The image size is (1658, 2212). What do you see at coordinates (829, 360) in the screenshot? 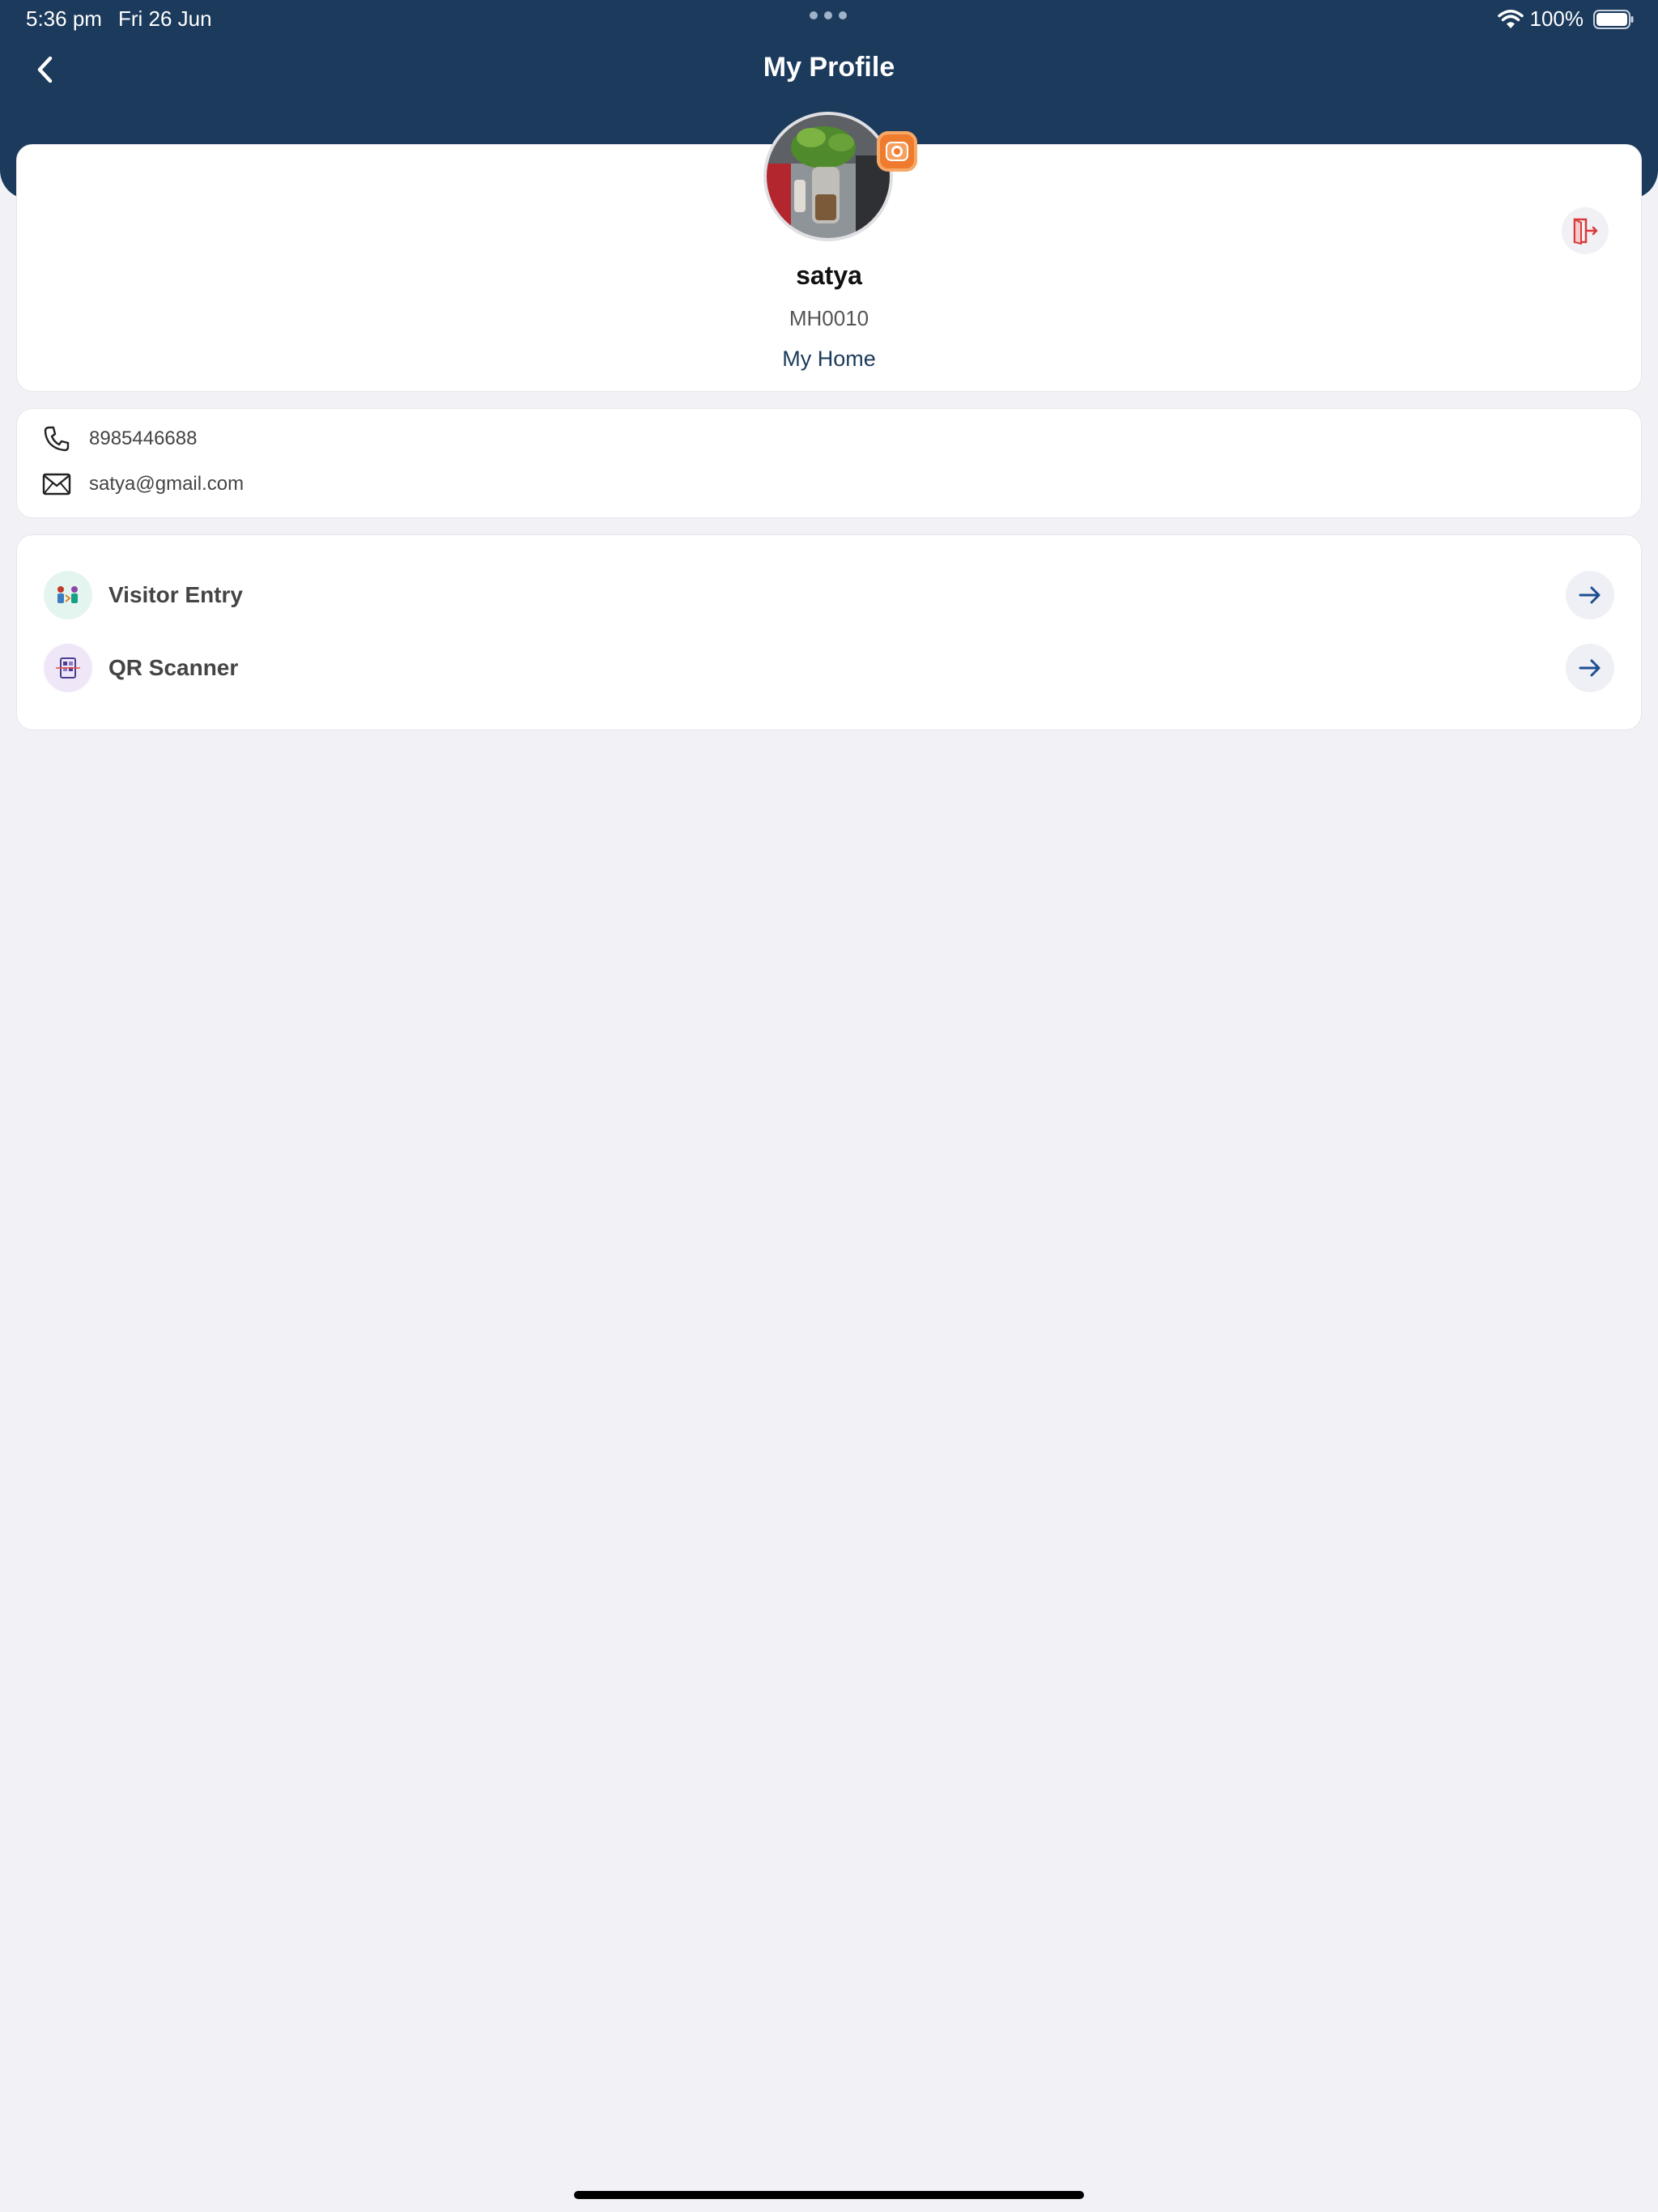
I see `profile-home-link: My Home` at bounding box center [829, 360].